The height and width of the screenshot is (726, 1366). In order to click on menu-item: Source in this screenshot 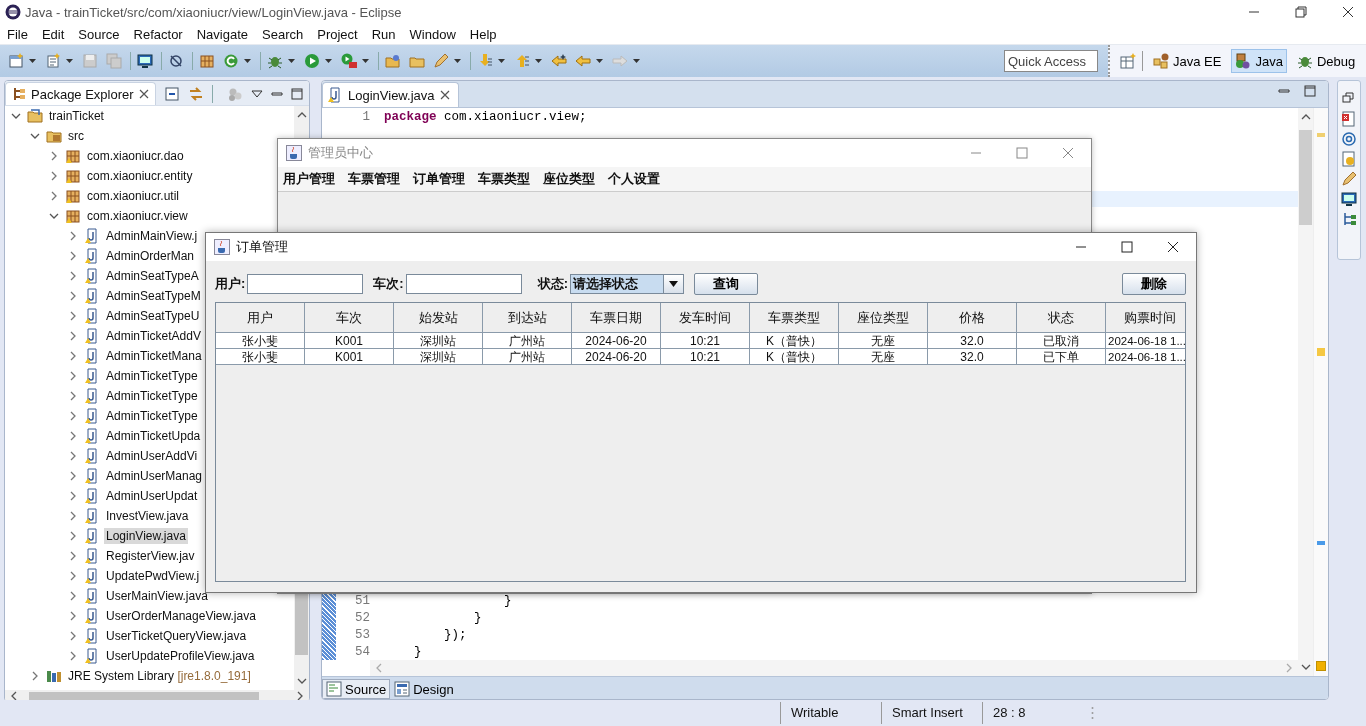, I will do `click(99, 34)`.